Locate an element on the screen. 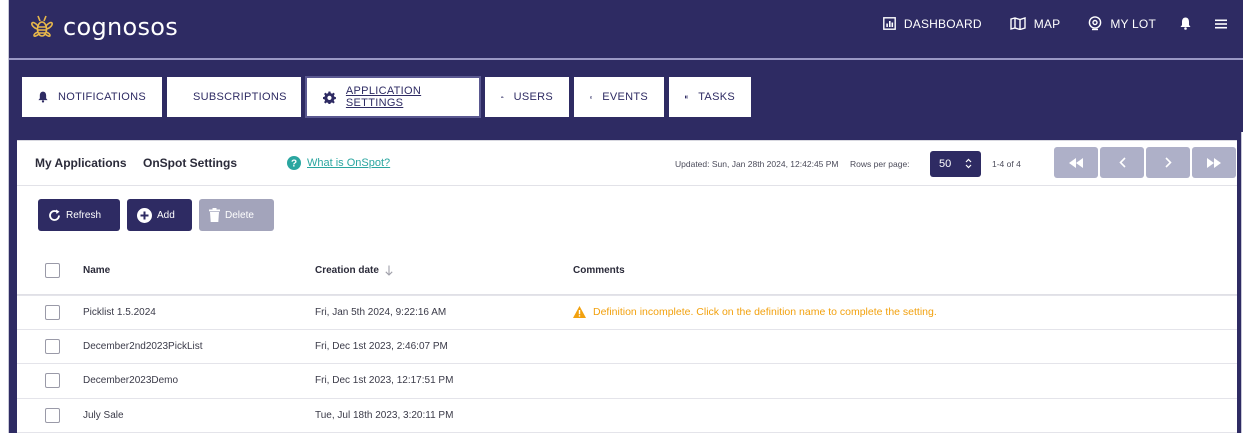  tab-users-label: USERS is located at coordinates (533, 97).